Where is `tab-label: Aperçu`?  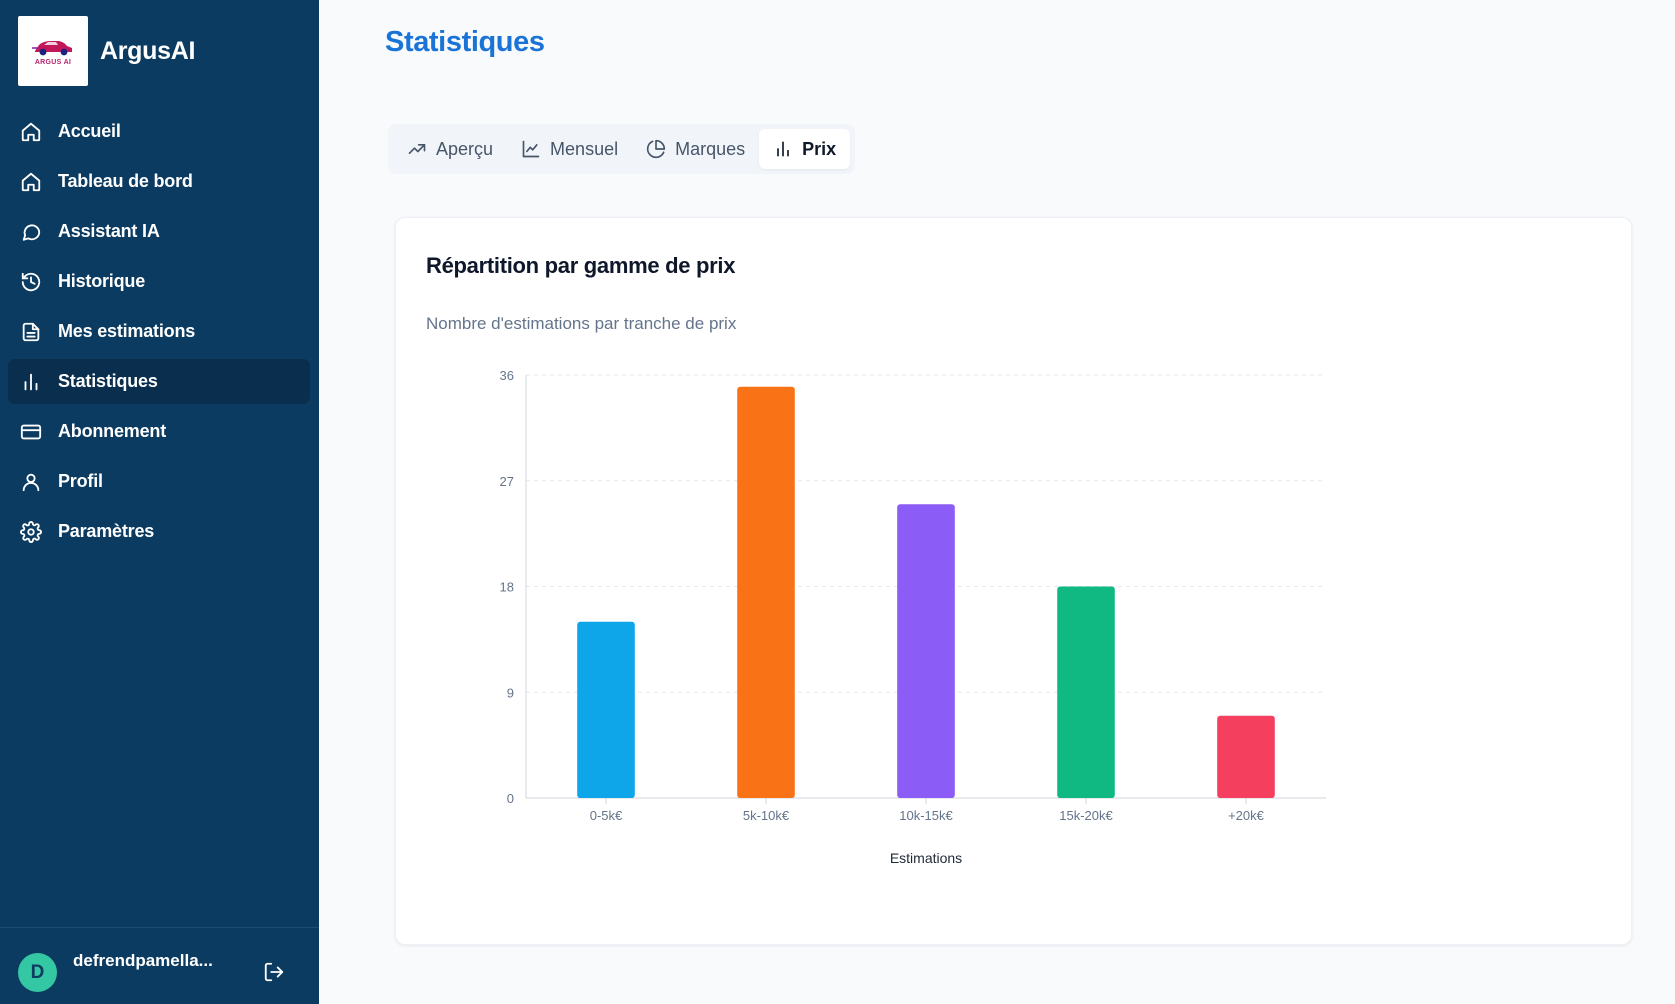 tab-label: Aperçu is located at coordinates (465, 148).